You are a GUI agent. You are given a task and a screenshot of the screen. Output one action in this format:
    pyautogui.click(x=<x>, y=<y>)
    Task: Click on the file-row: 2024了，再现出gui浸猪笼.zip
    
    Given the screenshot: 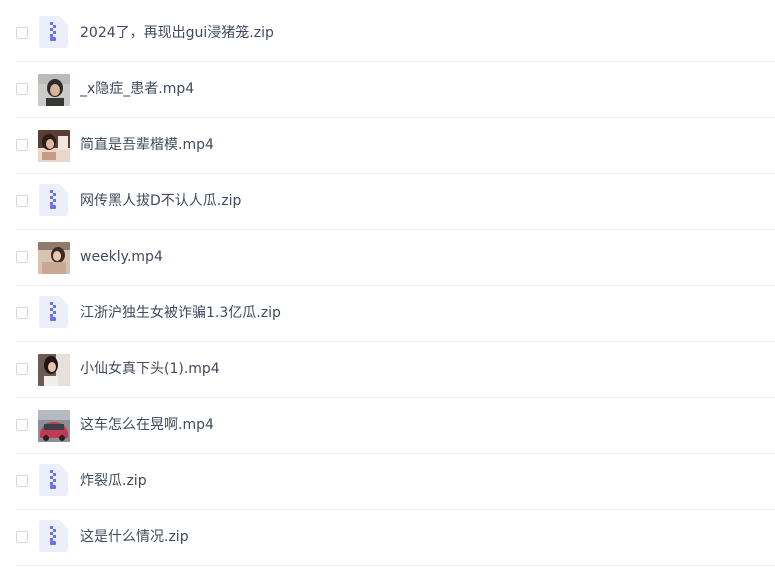 What is the action you would take?
    pyautogui.click(x=387, y=34)
    